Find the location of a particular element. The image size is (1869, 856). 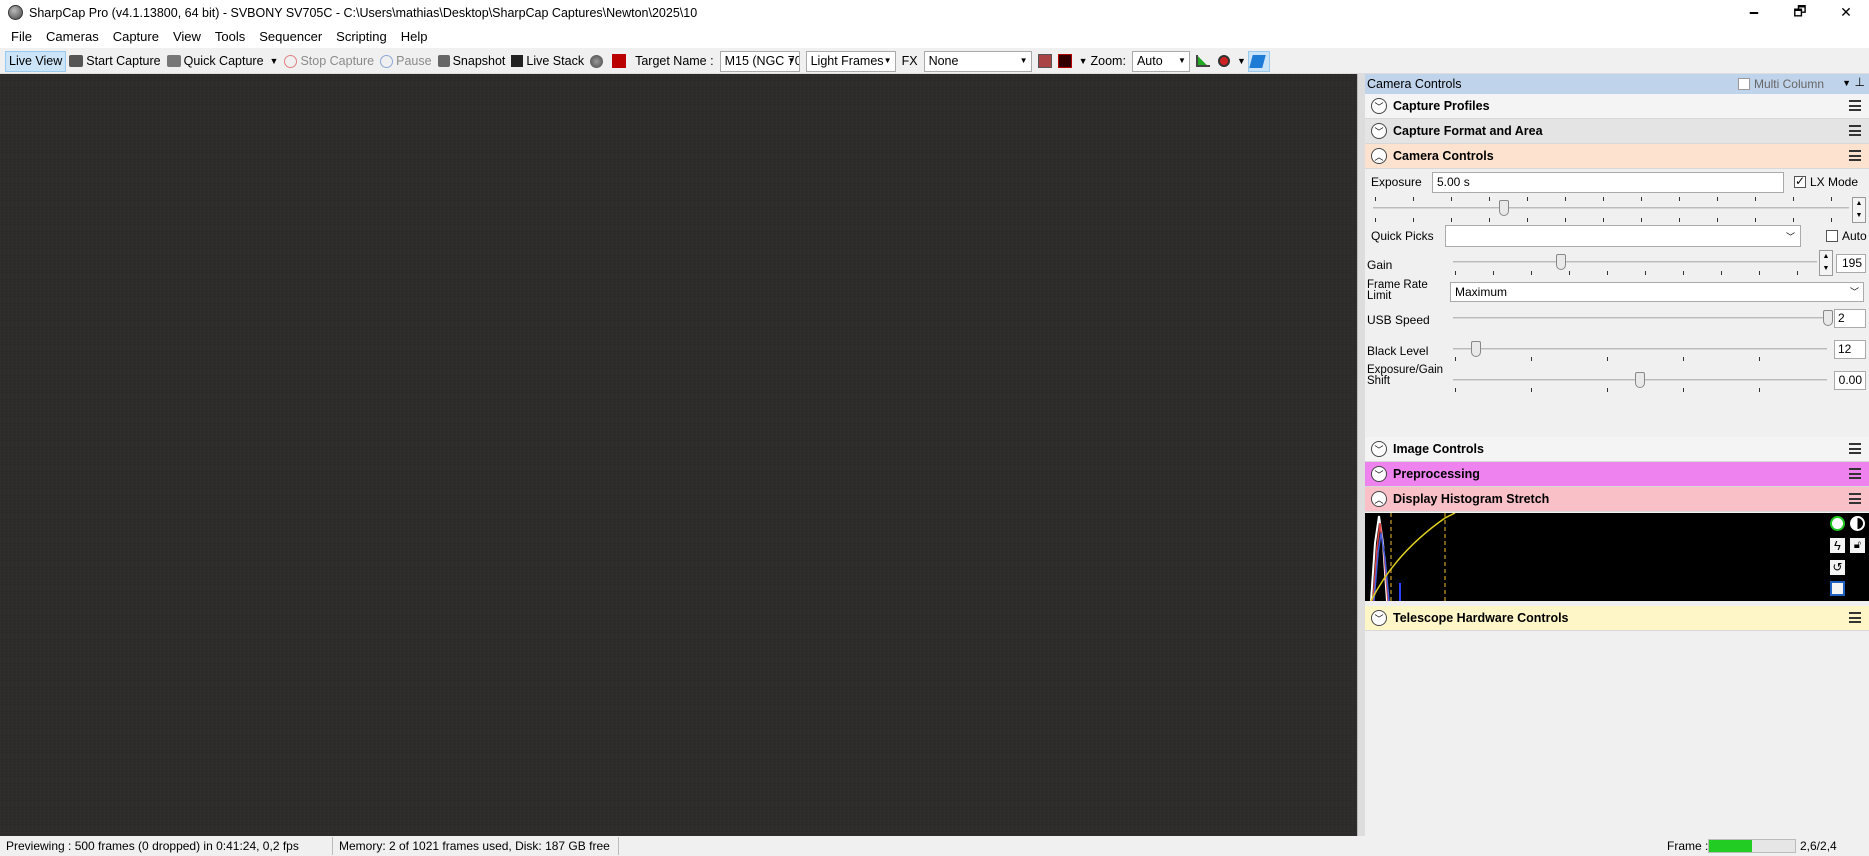

usb-speed-slider-thumb is located at coordinates (1828, 318).